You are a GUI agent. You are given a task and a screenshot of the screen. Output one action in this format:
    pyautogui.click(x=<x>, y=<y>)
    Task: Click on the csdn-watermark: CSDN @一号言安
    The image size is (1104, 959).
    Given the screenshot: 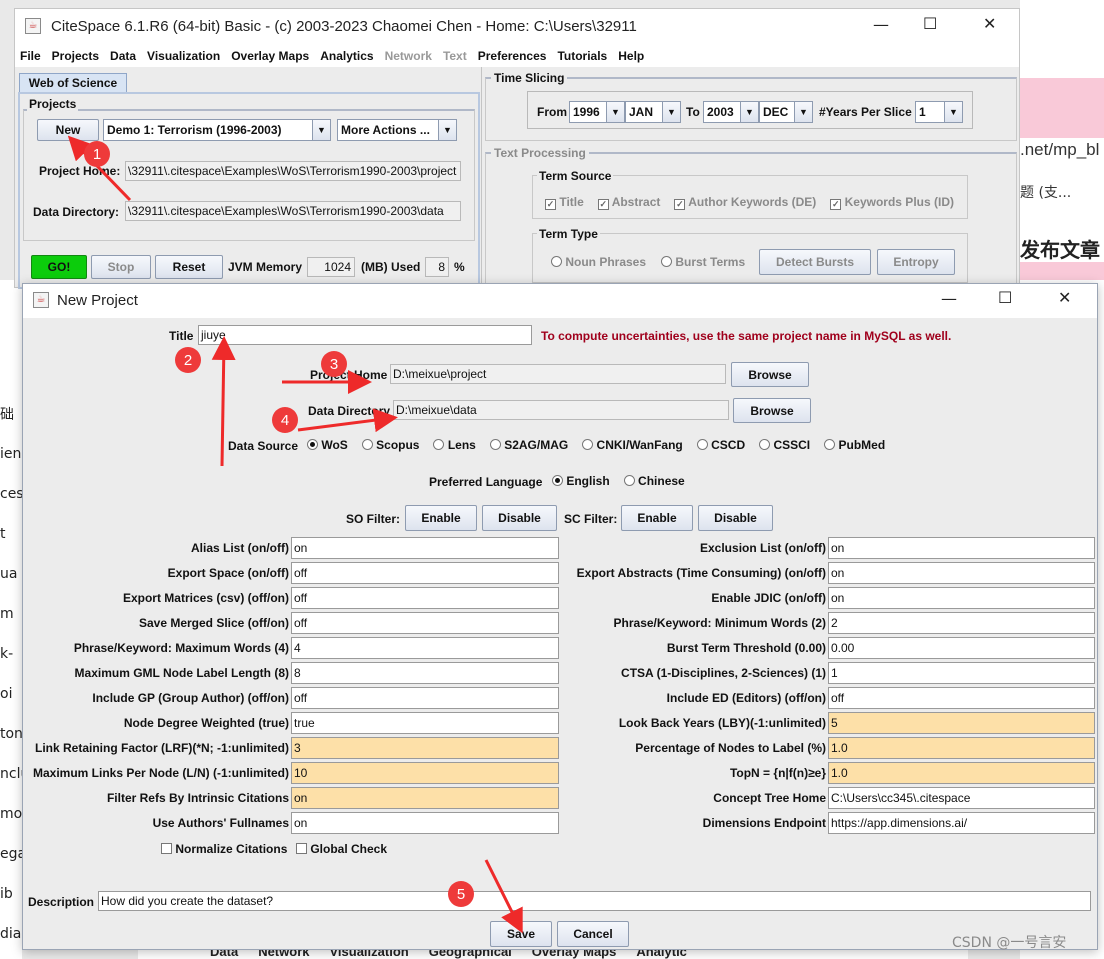 What is the action you would take?
    pyautogui.click(x=1009, y=943)
    